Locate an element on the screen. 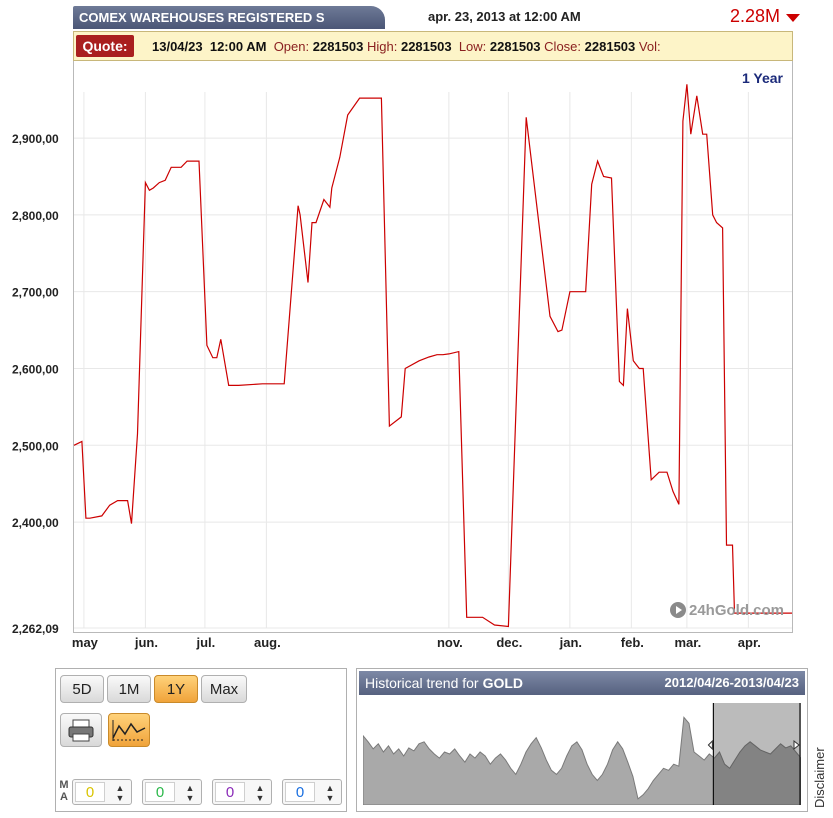 Image resolution: width=833 pixels, height=818 pixels. ma-value-1: 0 is located at coordinates (90, 792).